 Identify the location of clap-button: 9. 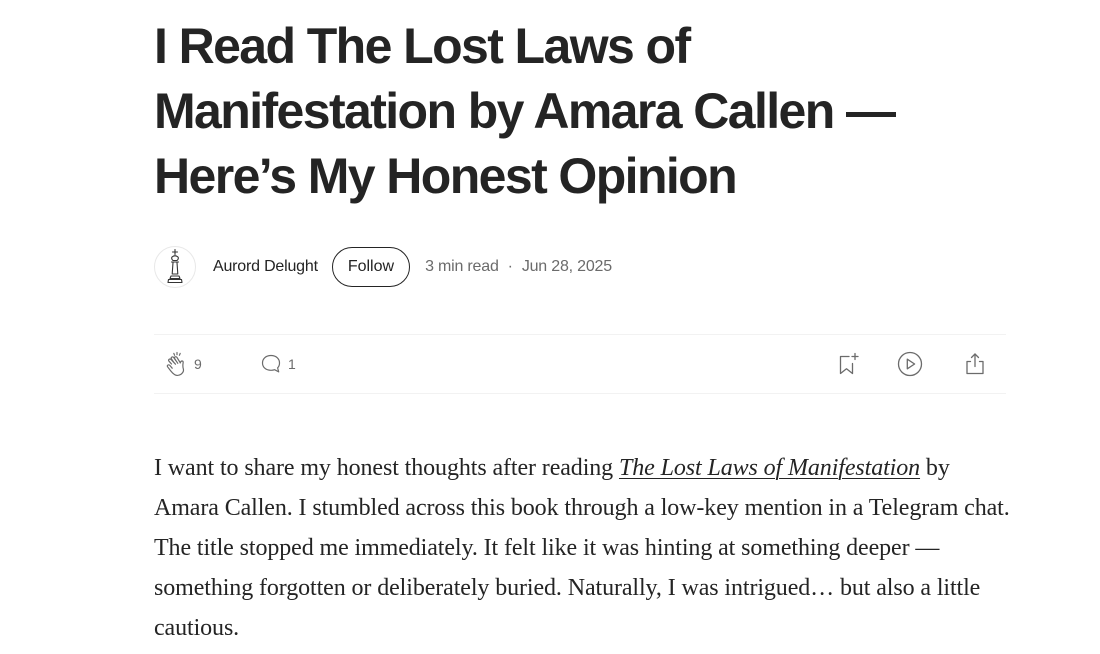
(183, 364).